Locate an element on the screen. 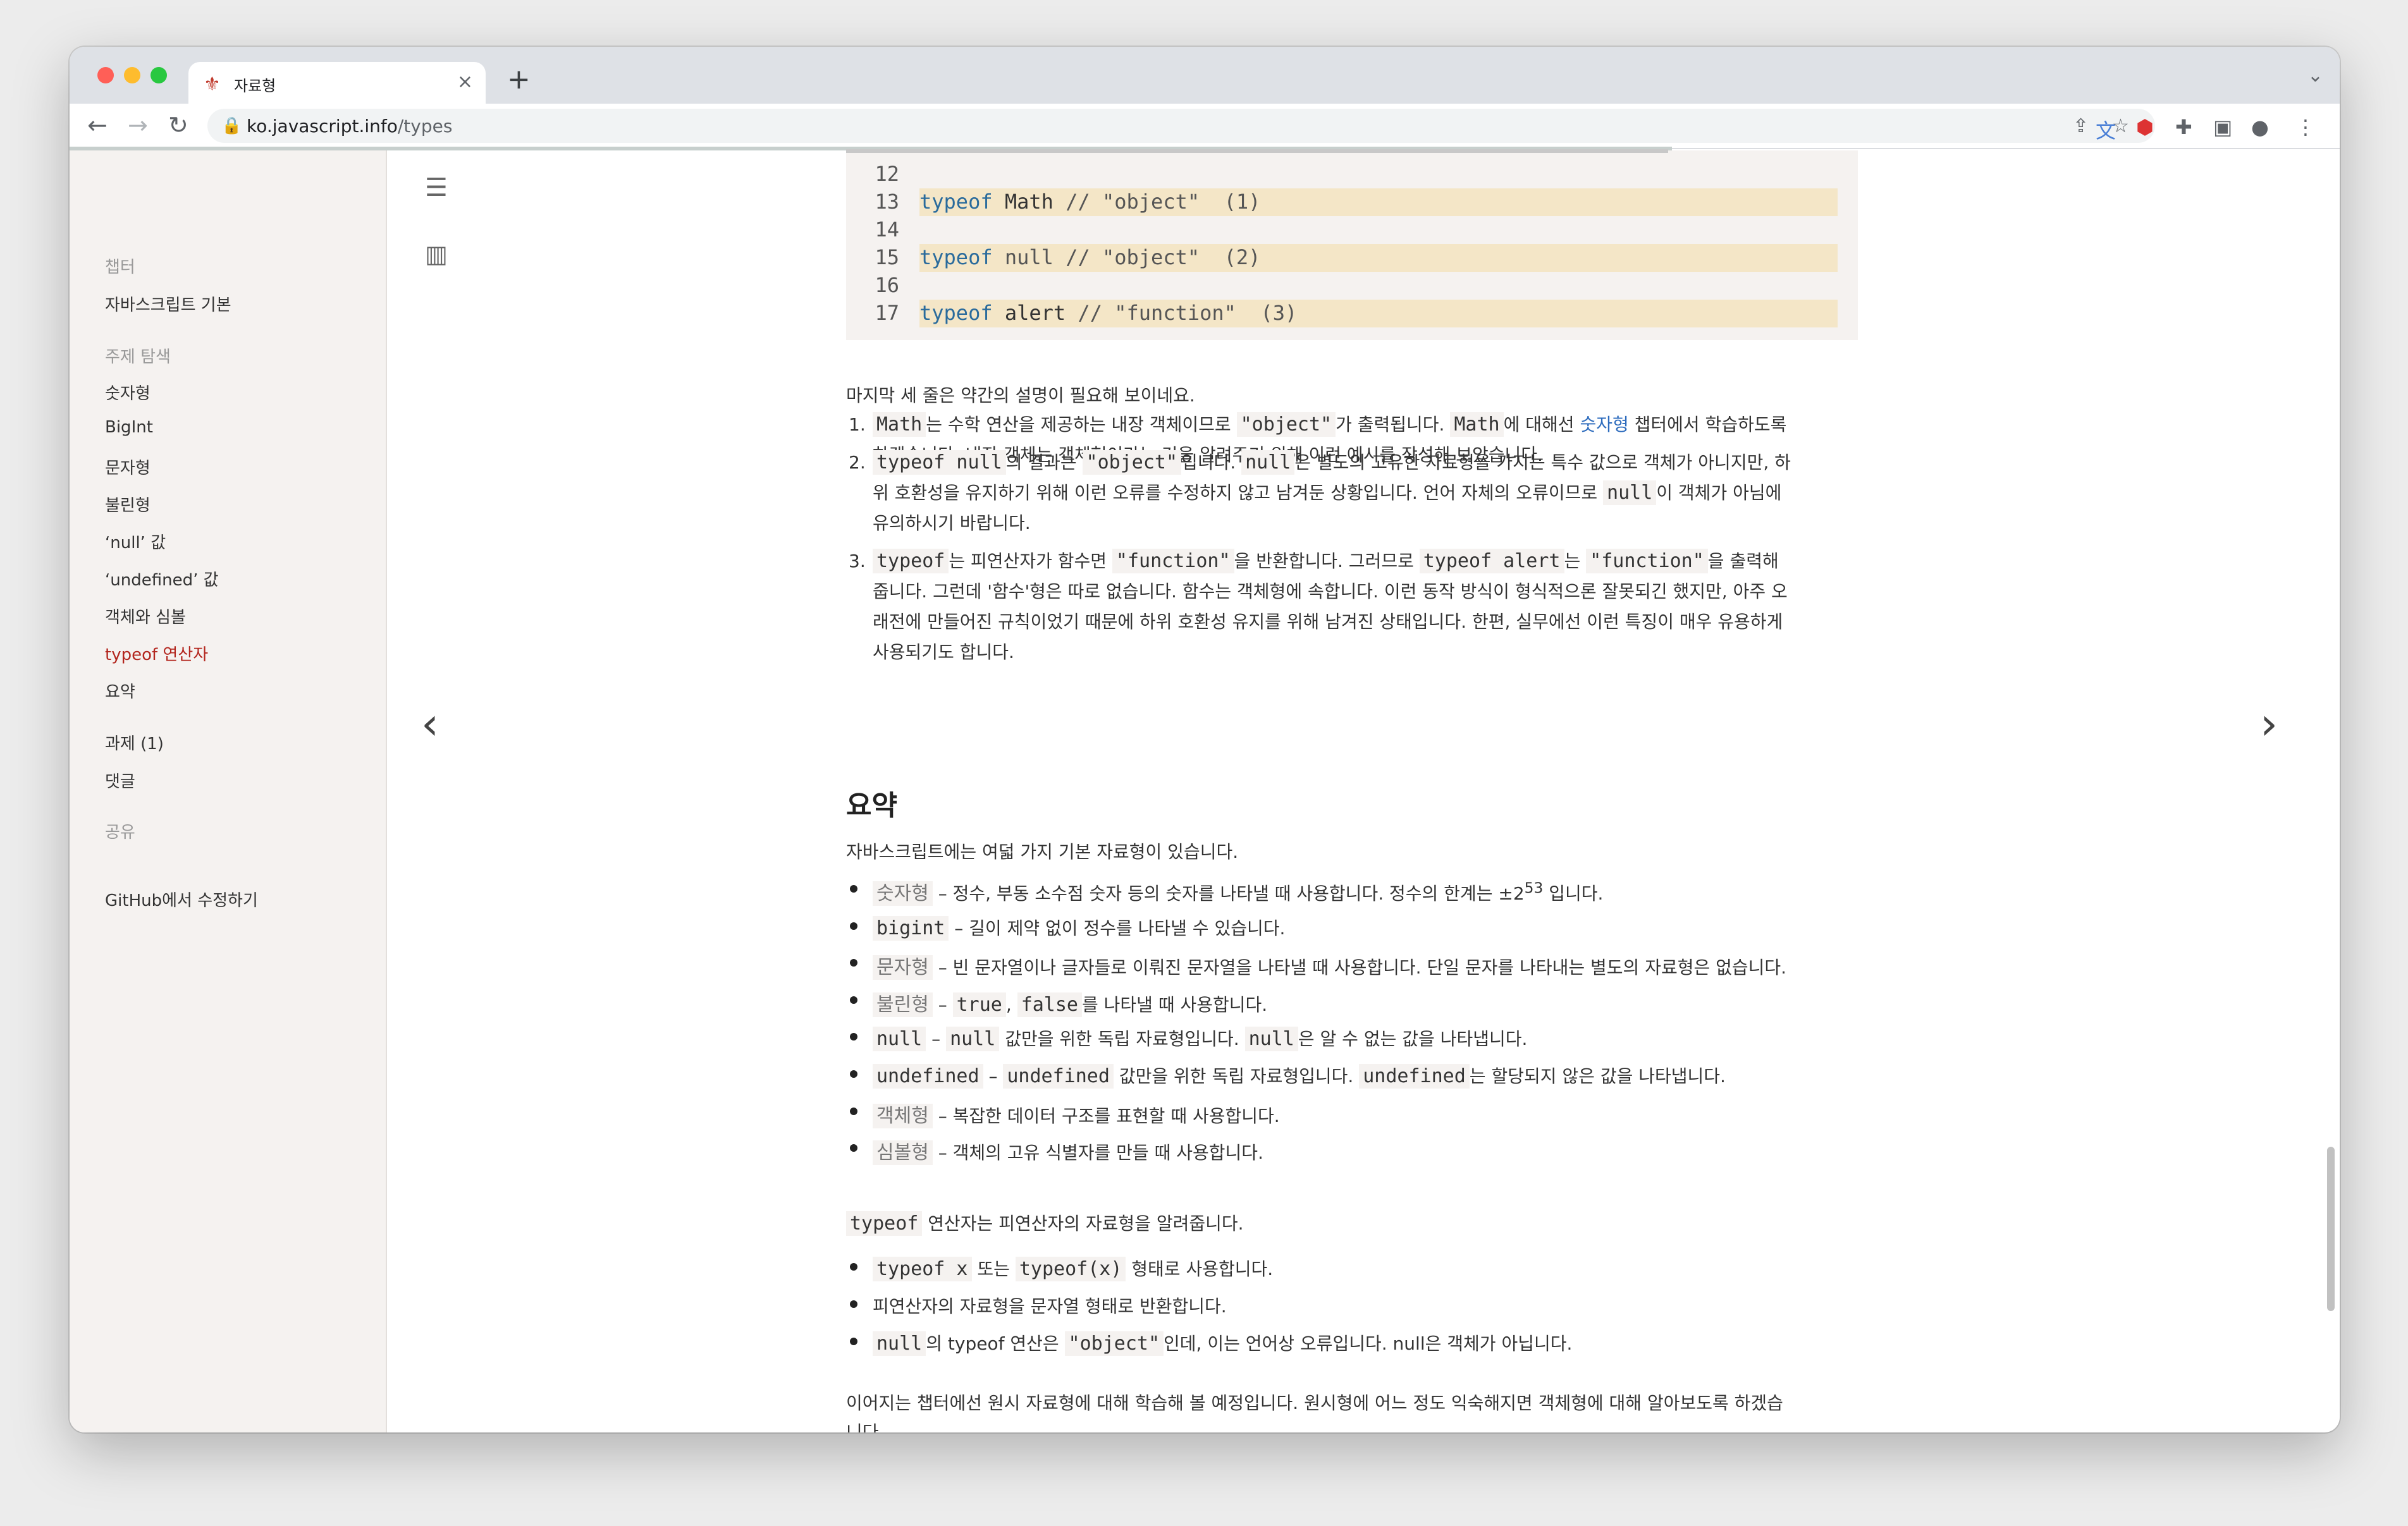  inline-code: false is located at coordinates (1049, 1004).